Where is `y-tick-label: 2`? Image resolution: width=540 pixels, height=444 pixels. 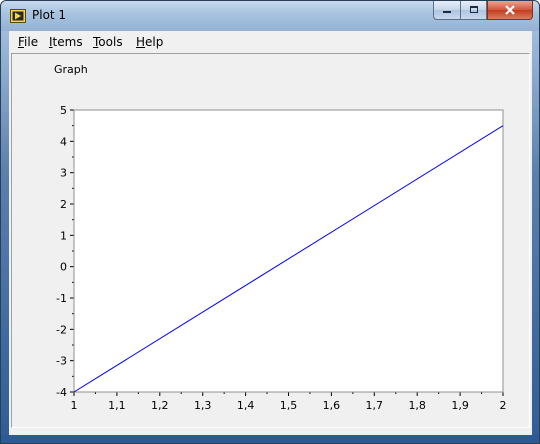 y-tick-label: 2 is located at coordinates (63, 204).